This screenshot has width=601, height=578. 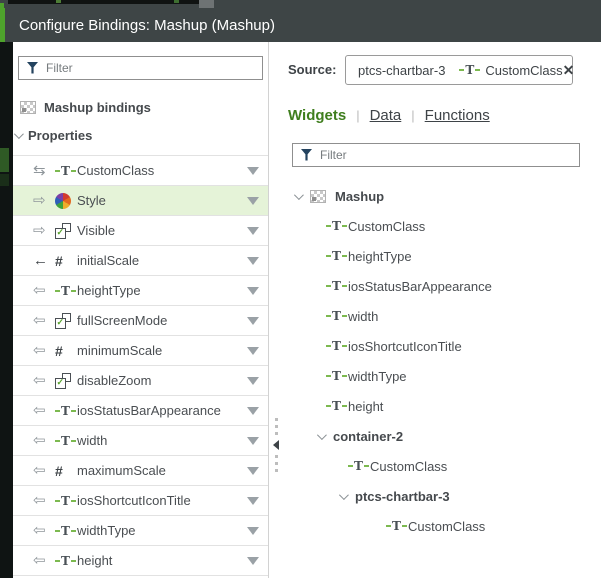 What do you see at coordinates (405, 346) in the screenshot?
I see `tree-item-label: iosShortcutIconTitle` at bounding box center [405, 346].